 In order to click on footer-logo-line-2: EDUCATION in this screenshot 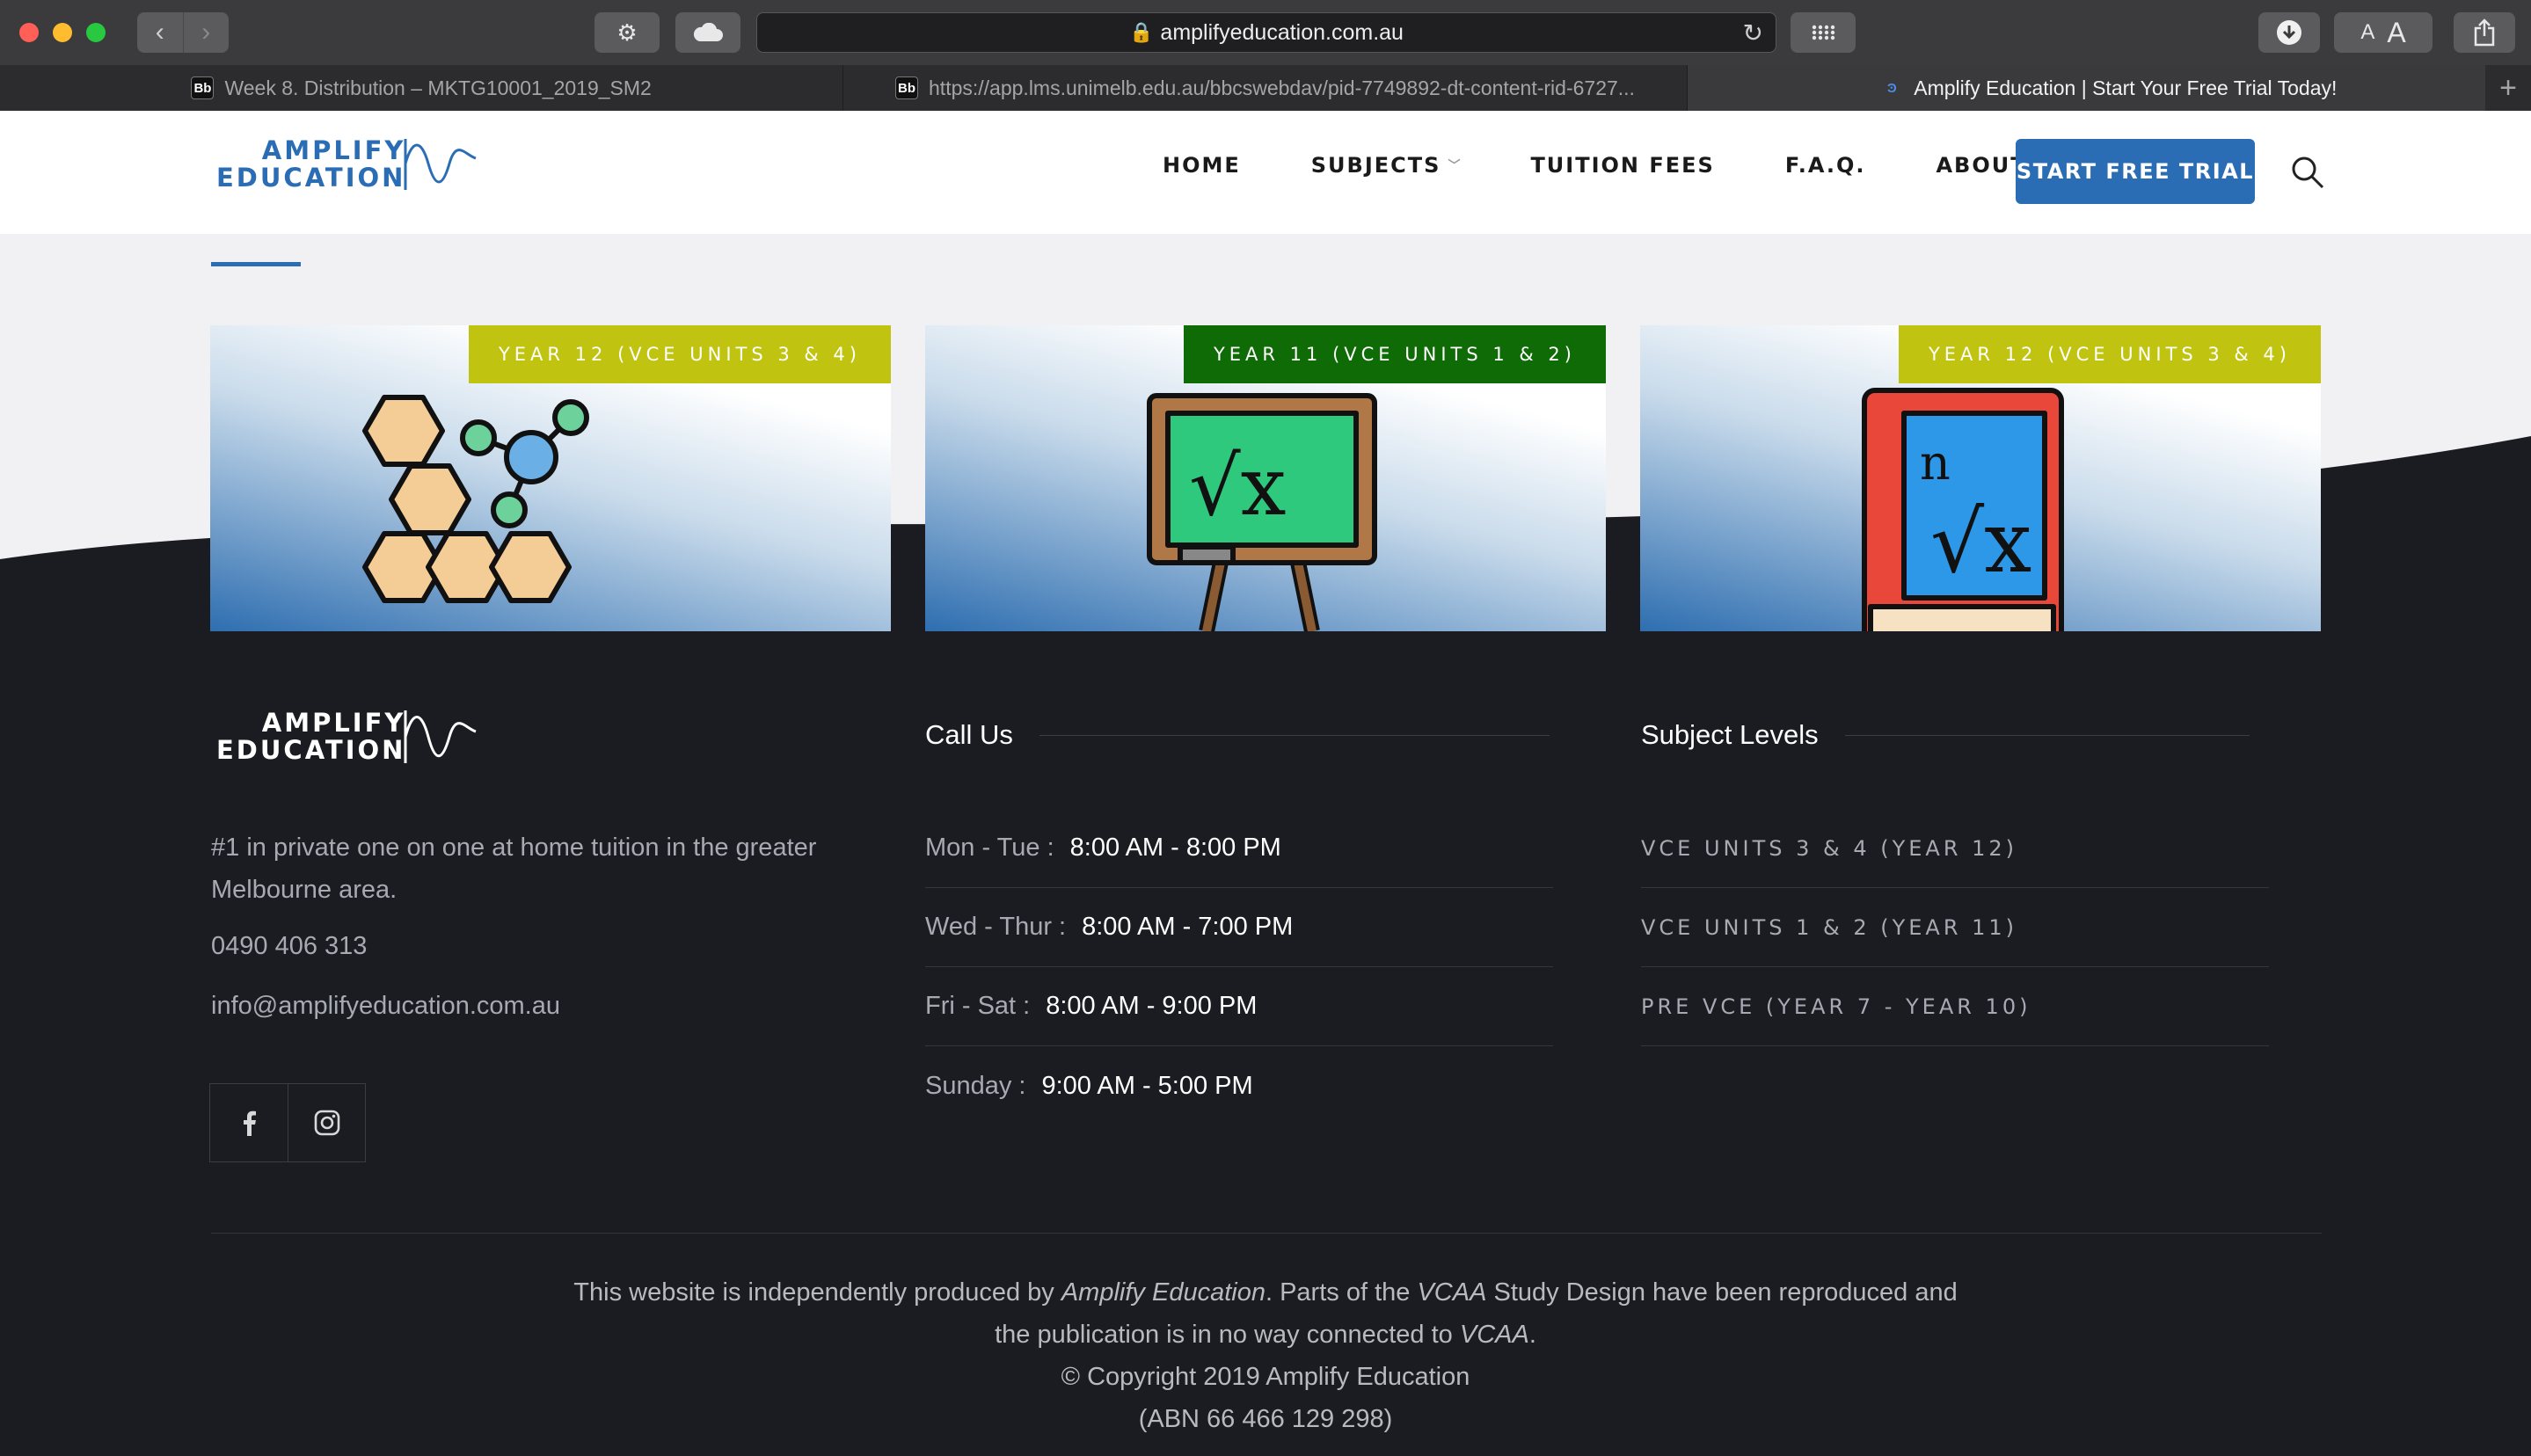, I will do `click(311, 750)`.